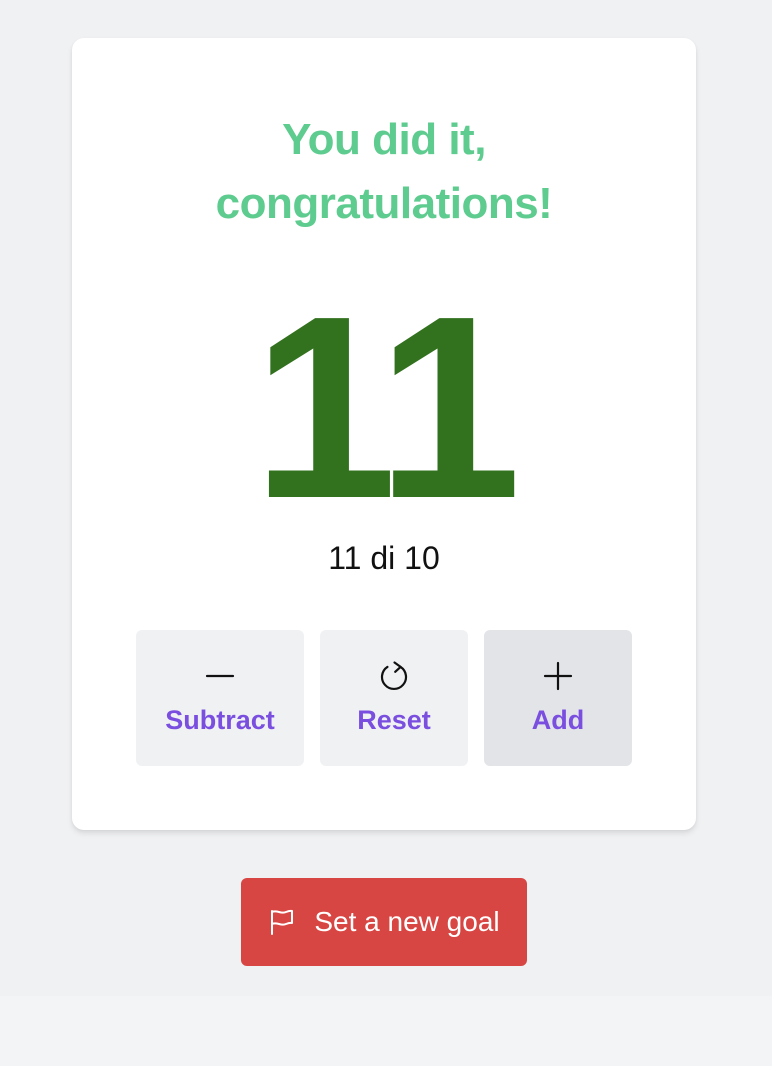 The width and height of the screenshot is (772, 1066). I want to click on subtract-label: Subtract, so click(220, 720).